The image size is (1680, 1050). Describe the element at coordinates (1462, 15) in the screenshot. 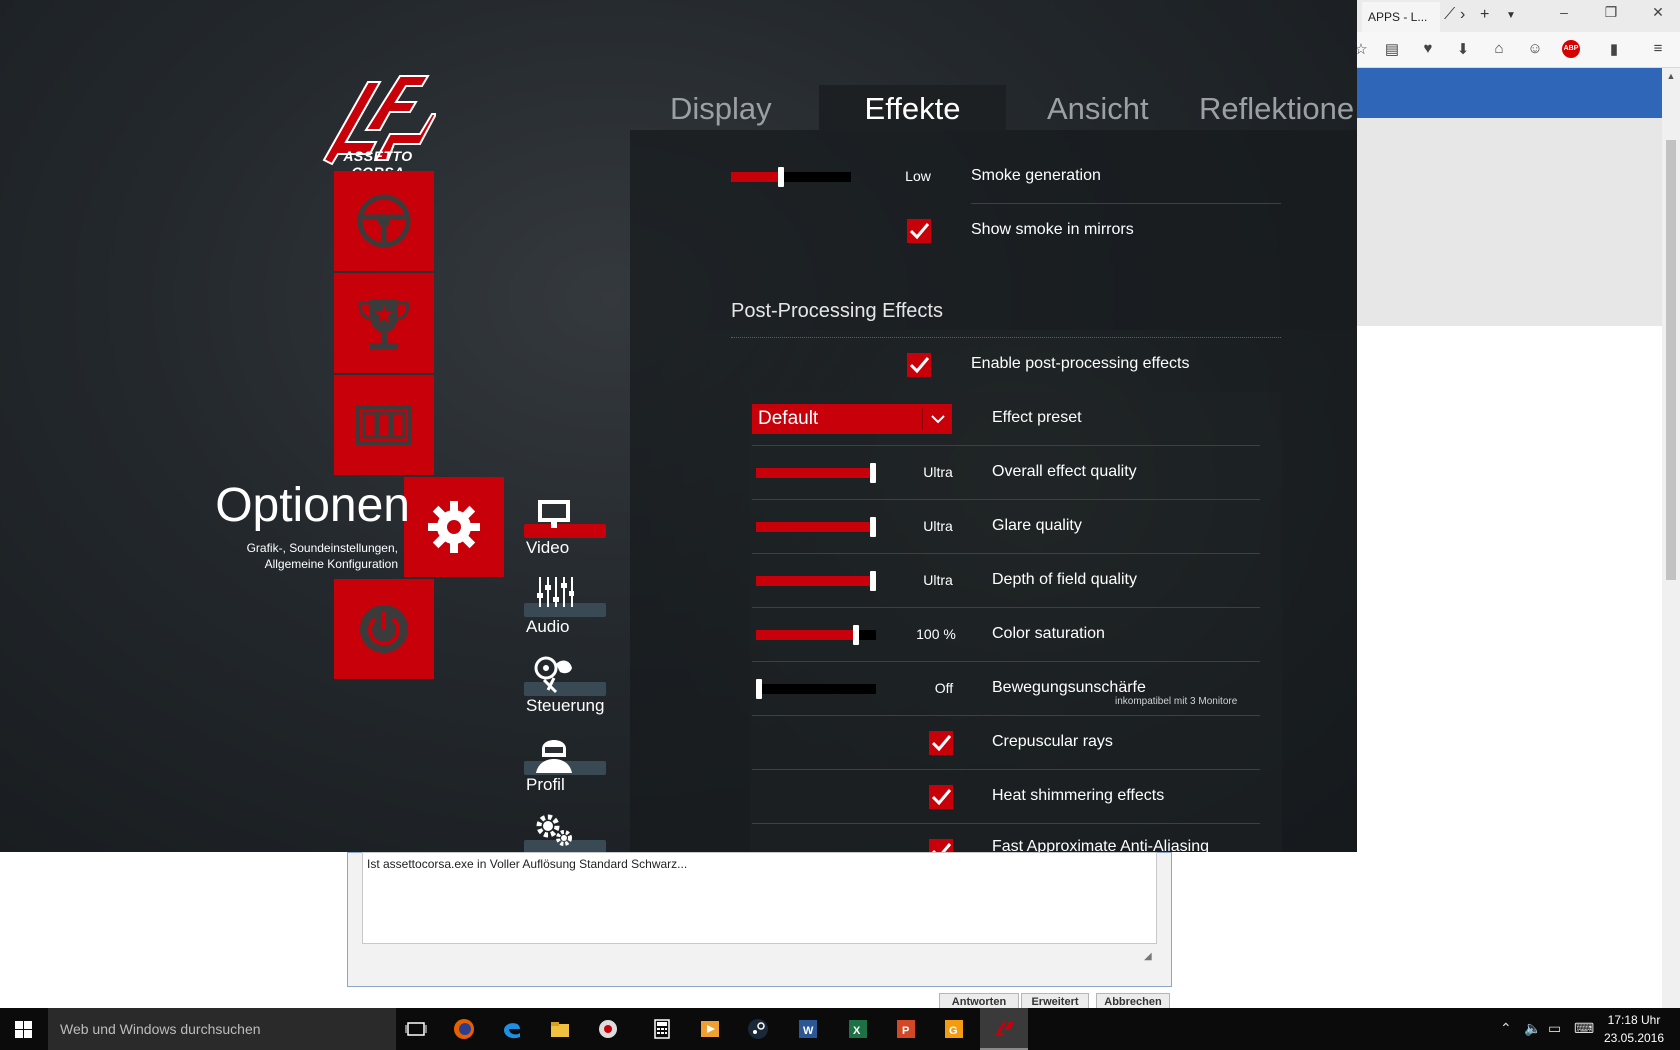

I see `tab-scroll-right-icon: ›` at that location.